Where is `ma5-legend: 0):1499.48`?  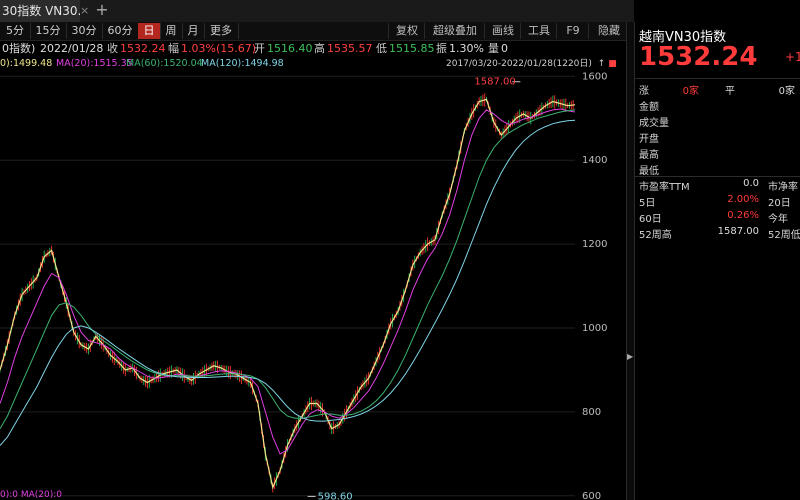
ma5-legend: 0):1499.48 is located at coordinates (26, 63).